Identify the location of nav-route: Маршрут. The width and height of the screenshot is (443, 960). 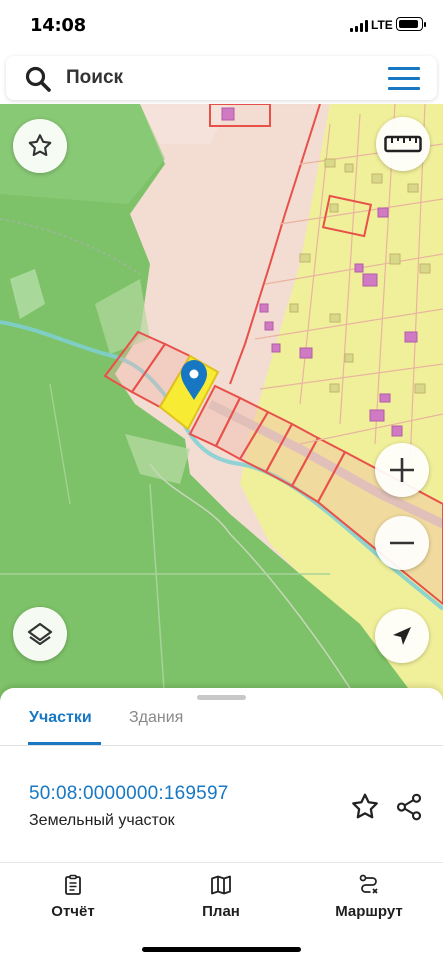
(369, 896).